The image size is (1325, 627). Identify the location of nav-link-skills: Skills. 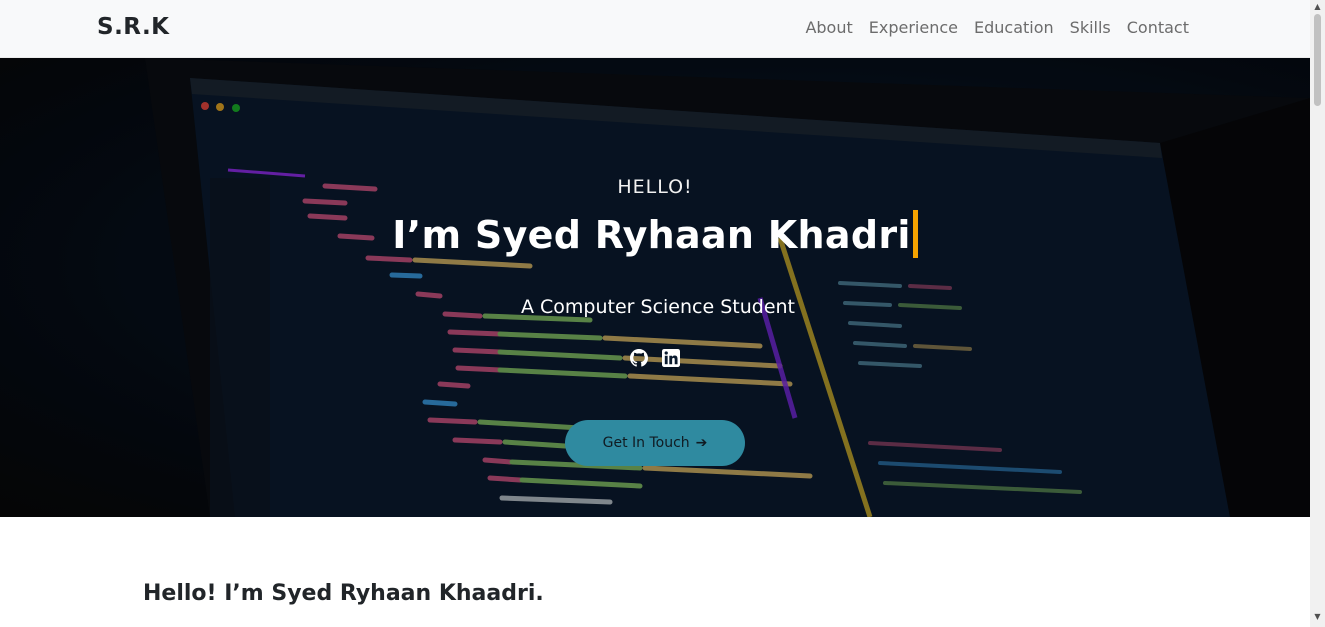
(1090, 28).